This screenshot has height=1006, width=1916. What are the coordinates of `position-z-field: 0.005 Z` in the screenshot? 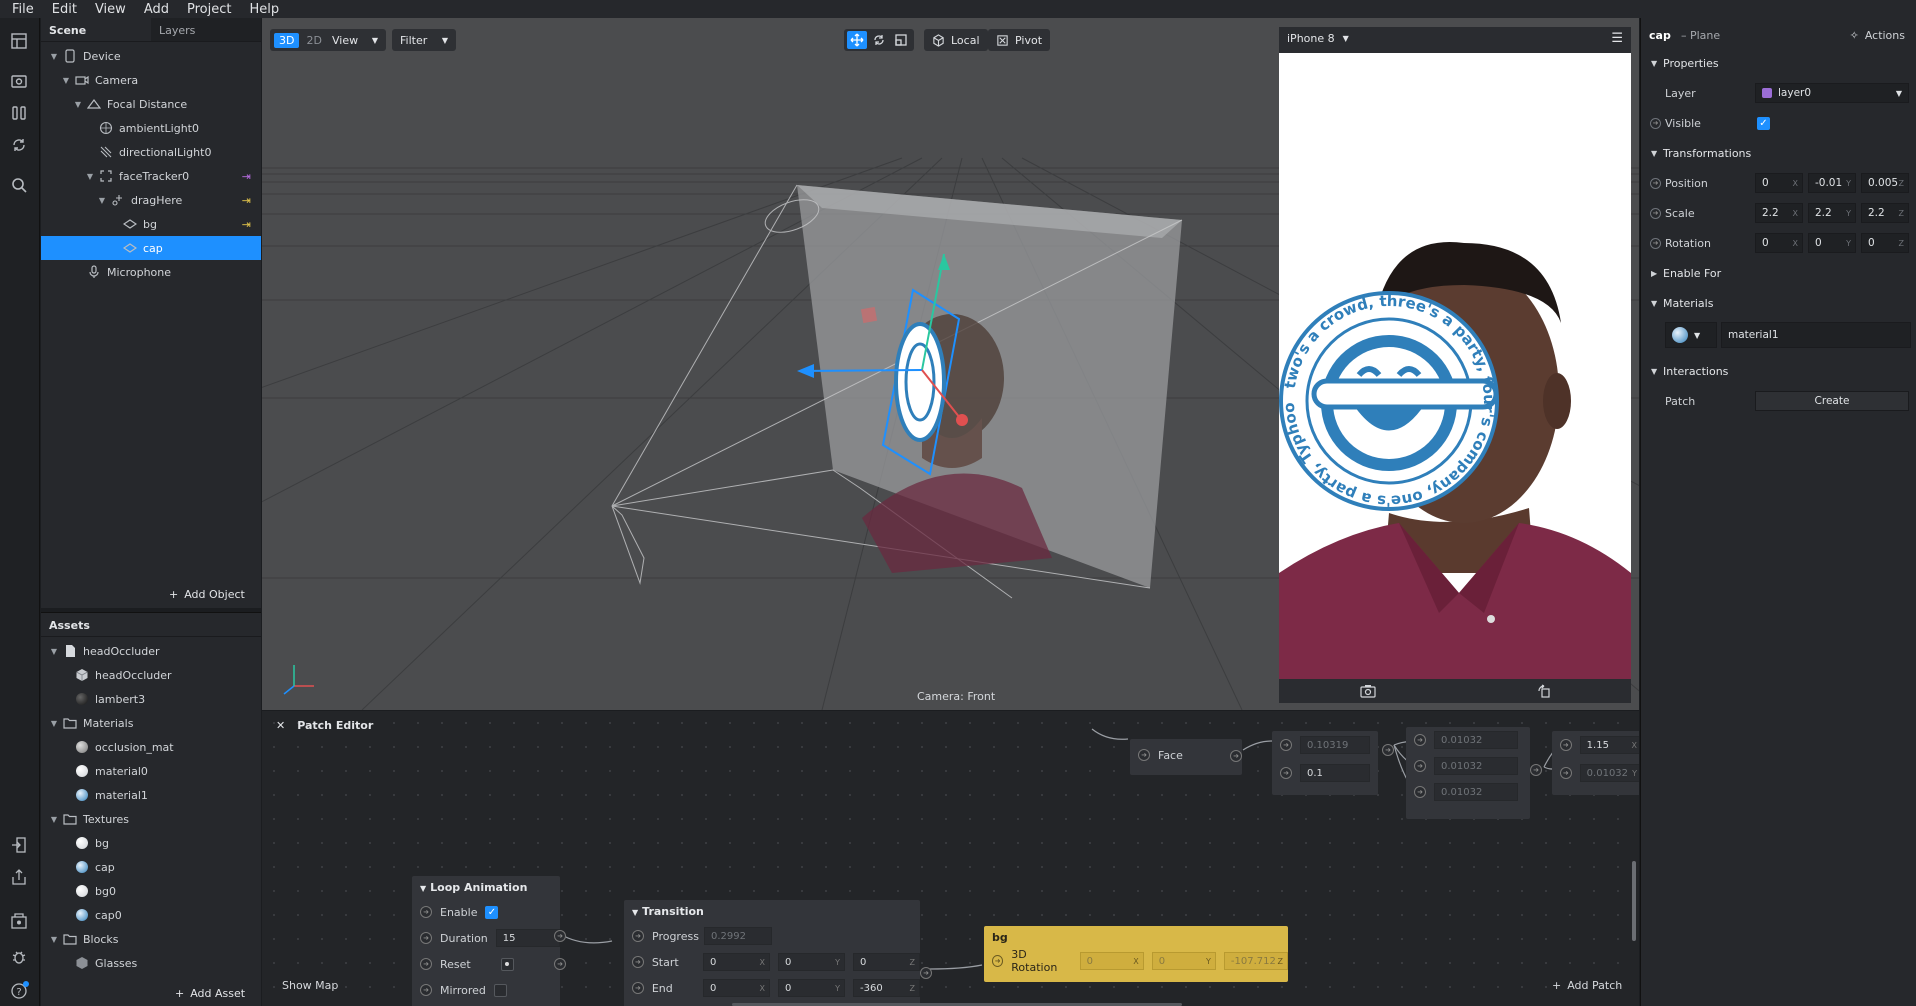 It's located at (1885, 183).